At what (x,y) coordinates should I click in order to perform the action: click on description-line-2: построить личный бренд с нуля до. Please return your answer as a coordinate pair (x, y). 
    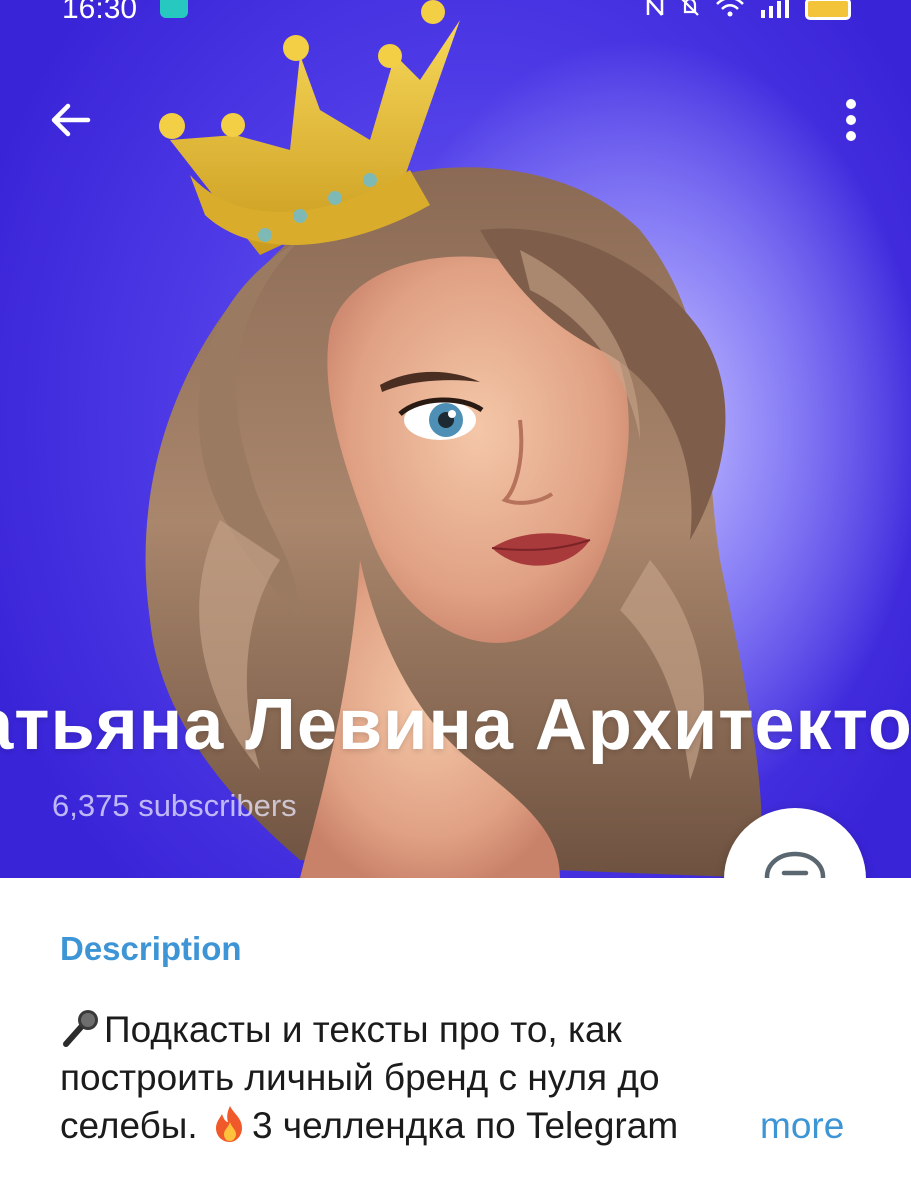
    Looking at the image, I should click on (360, 1077).